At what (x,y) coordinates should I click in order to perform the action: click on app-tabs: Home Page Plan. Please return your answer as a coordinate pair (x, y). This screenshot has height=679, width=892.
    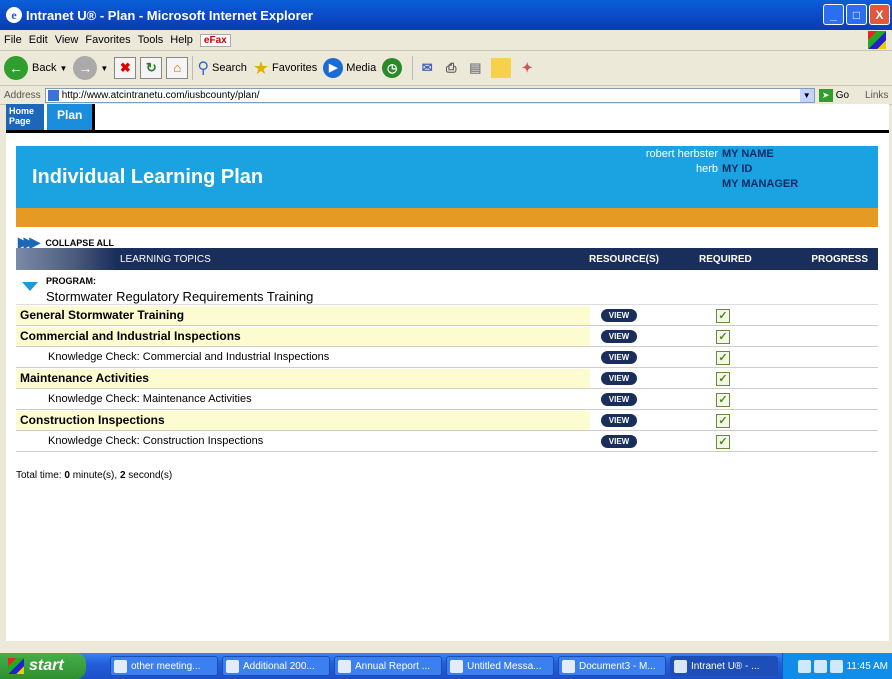
    Looking at the image, I should click on (447, 118).